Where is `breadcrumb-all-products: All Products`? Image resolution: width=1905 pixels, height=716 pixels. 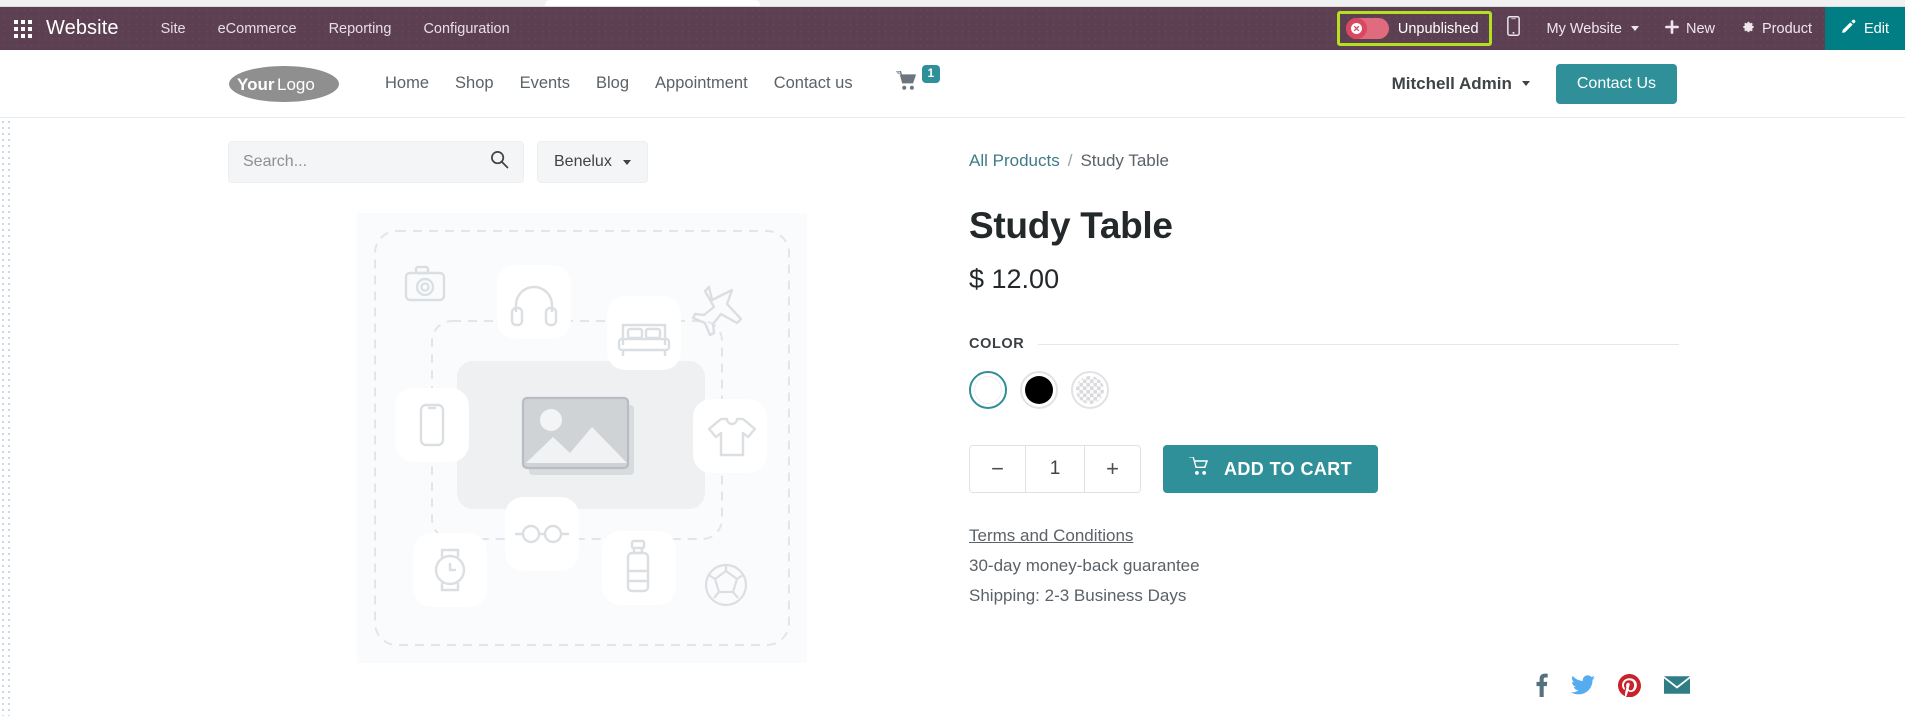
breadcrumb-all-products: All Products is located at coordinates (1014, 161).